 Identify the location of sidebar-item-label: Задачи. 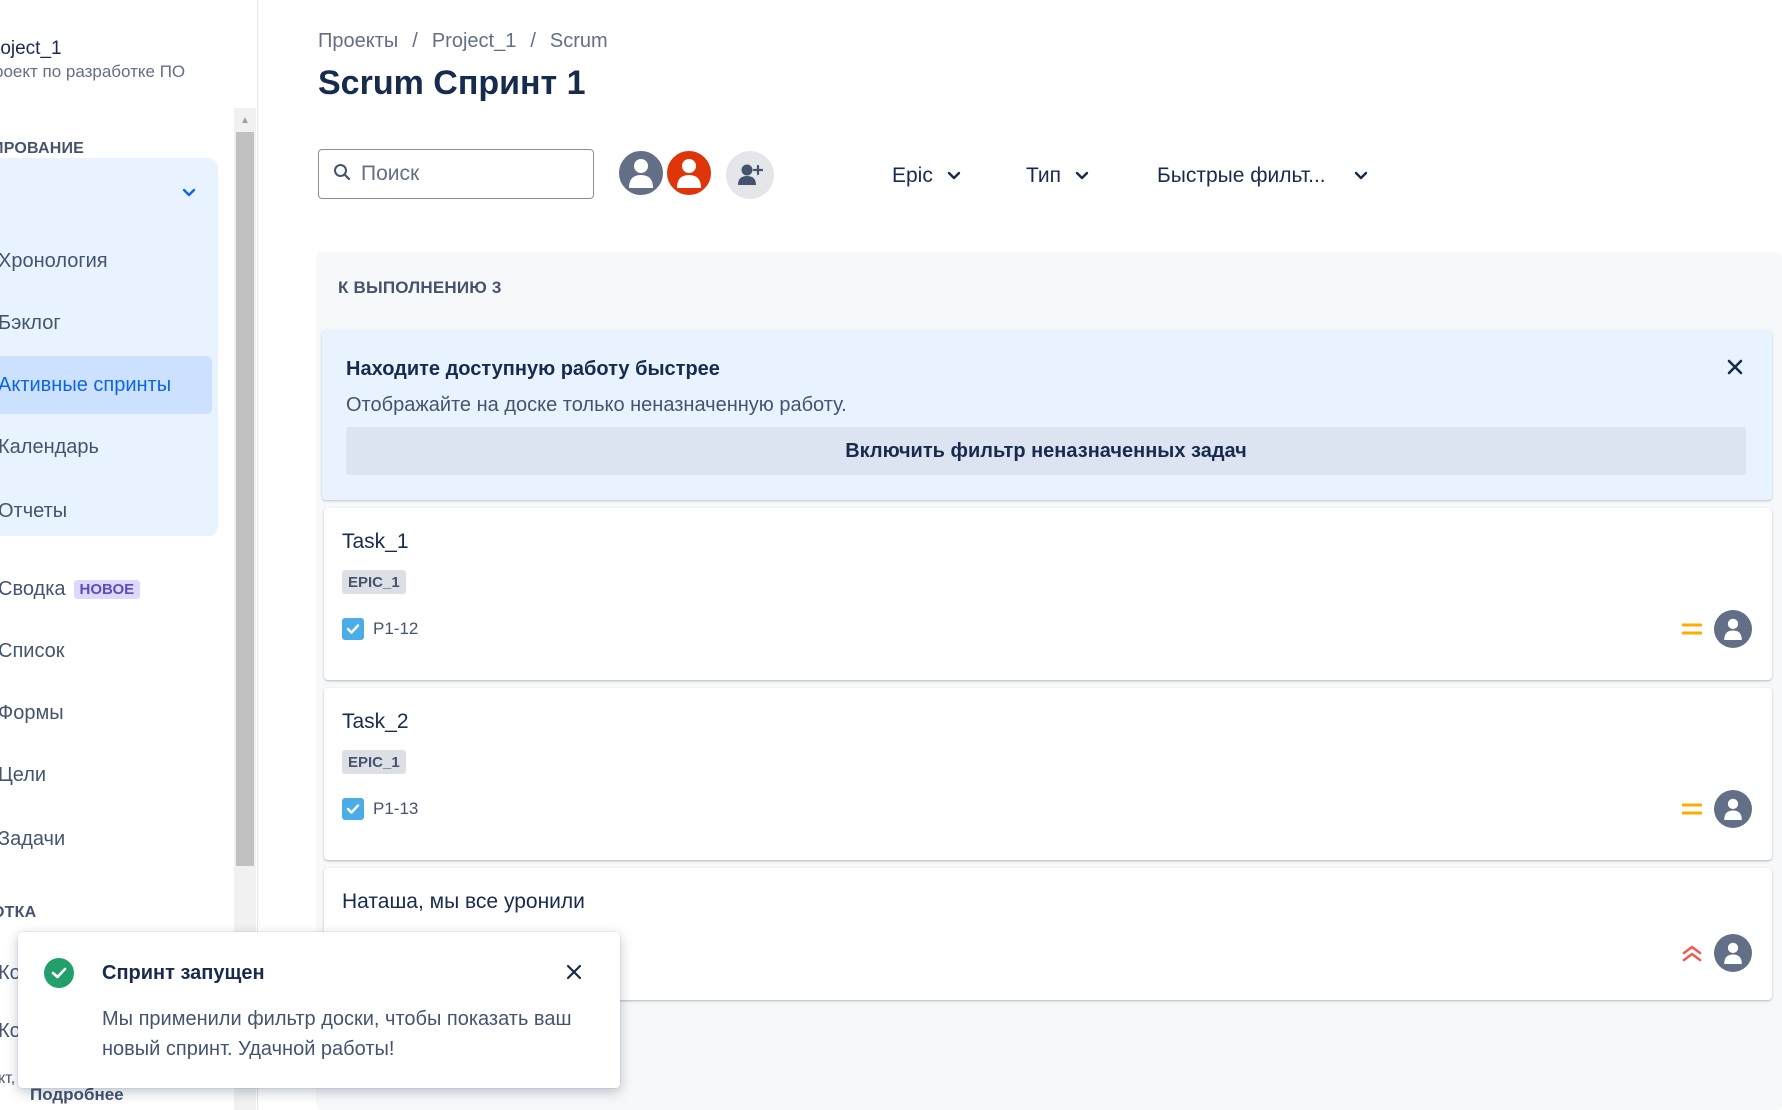
(33, 838).